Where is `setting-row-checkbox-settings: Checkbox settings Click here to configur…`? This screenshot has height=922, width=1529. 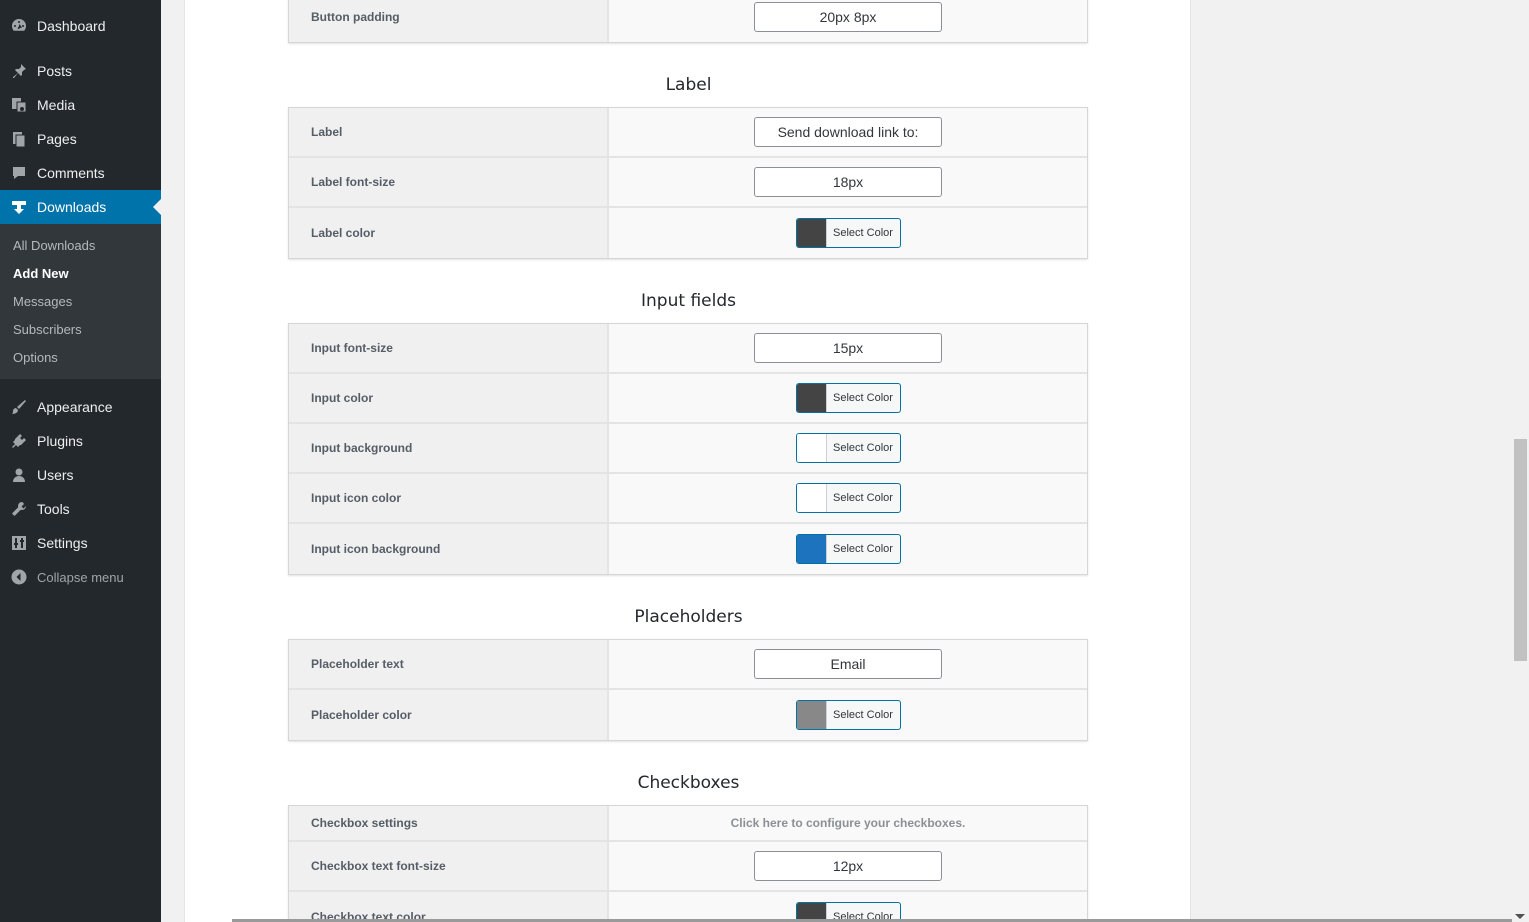
setting-row-checkbox-settings: Checkbox settings Click here to configur… is located at coordinates (688, 824).